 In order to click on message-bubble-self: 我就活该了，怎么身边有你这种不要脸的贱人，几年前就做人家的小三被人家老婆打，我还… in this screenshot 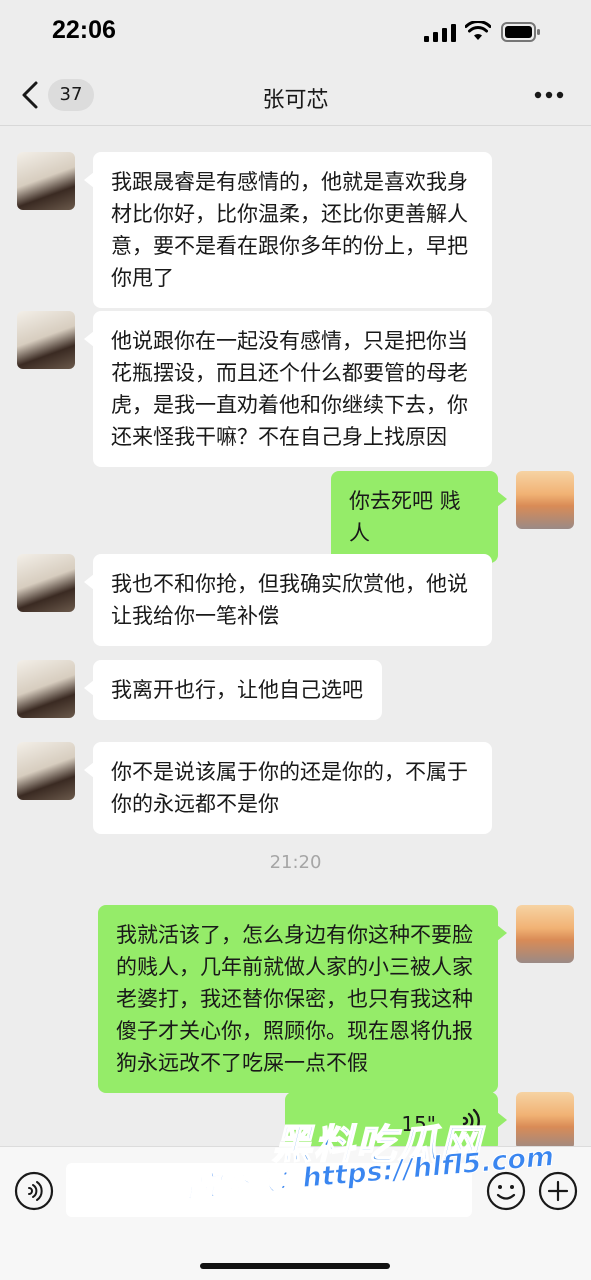, I will do `click(302, 999)`.